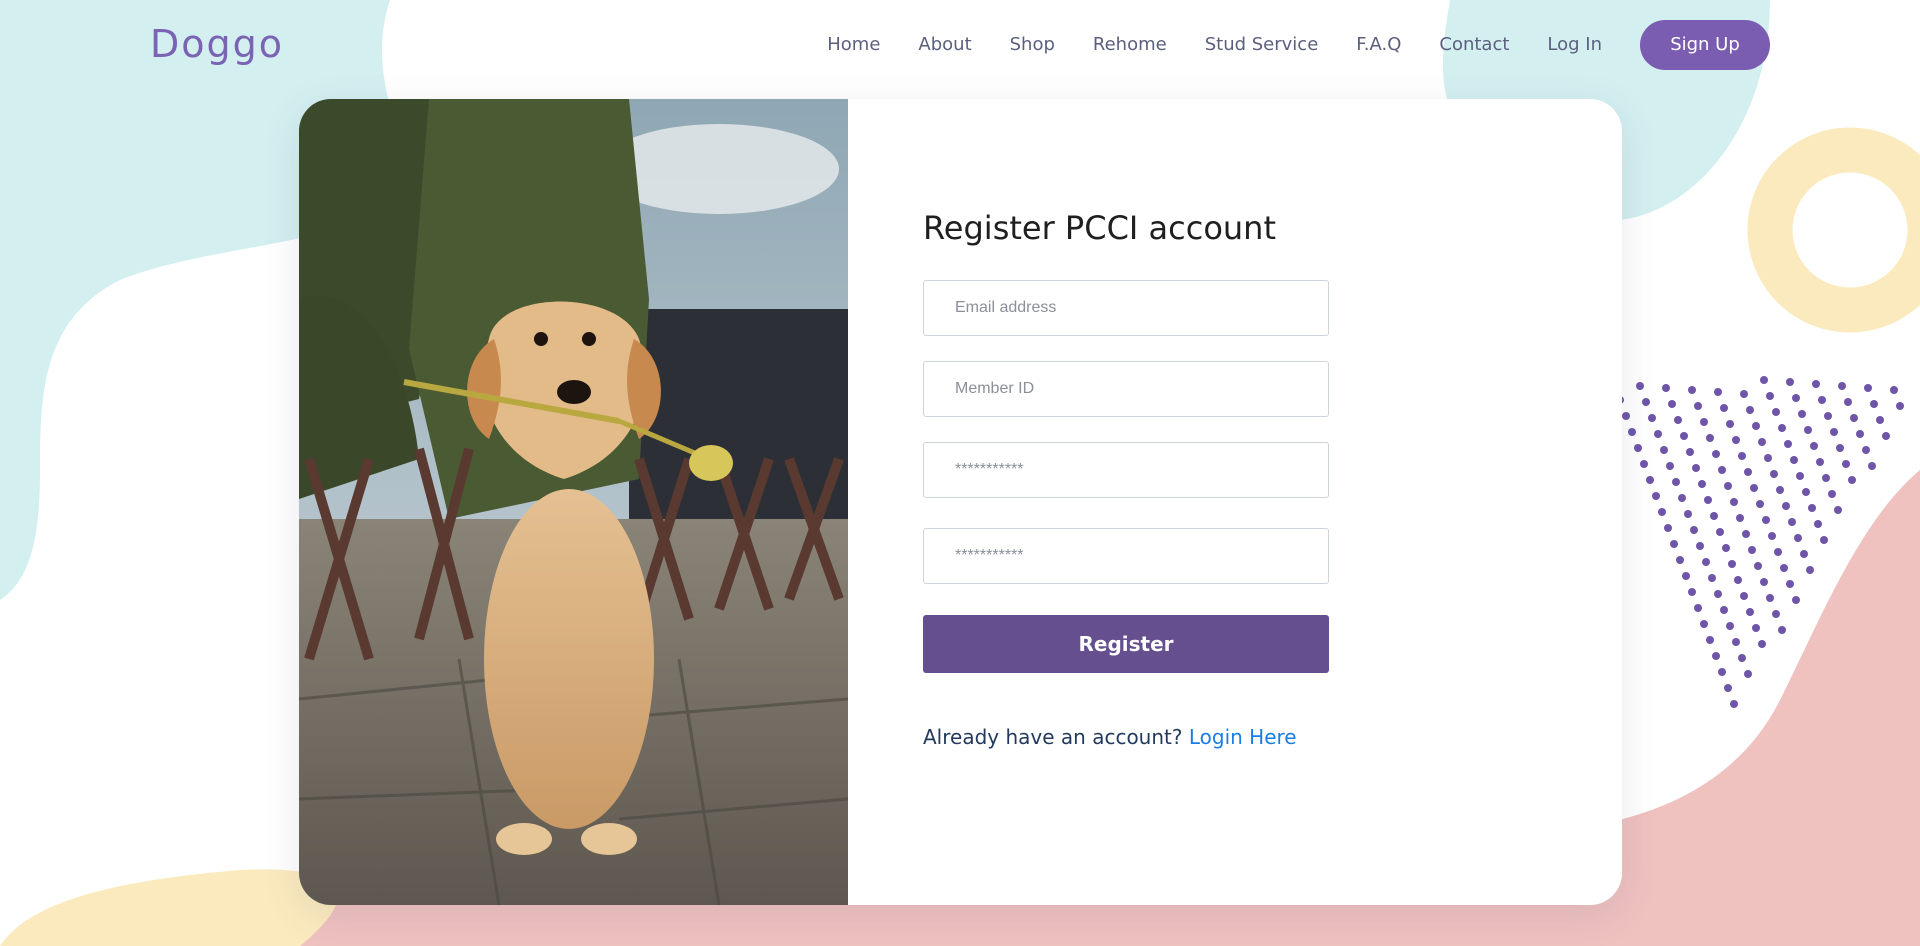 This screenshot has width=1920, height=946. I want to click on nav-contact: Contact, so click(1474, 45).